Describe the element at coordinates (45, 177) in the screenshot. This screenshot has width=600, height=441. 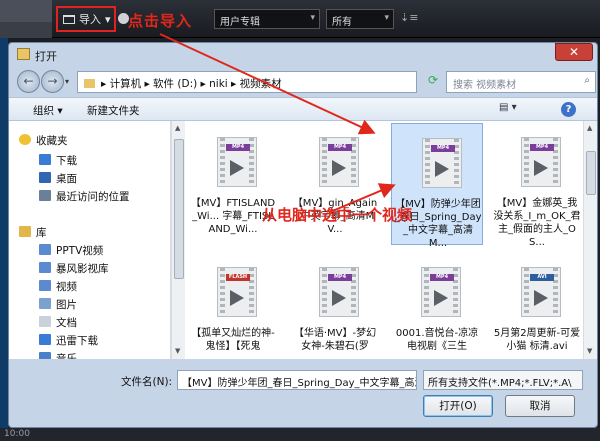
I see `desktop-icon` at that location.